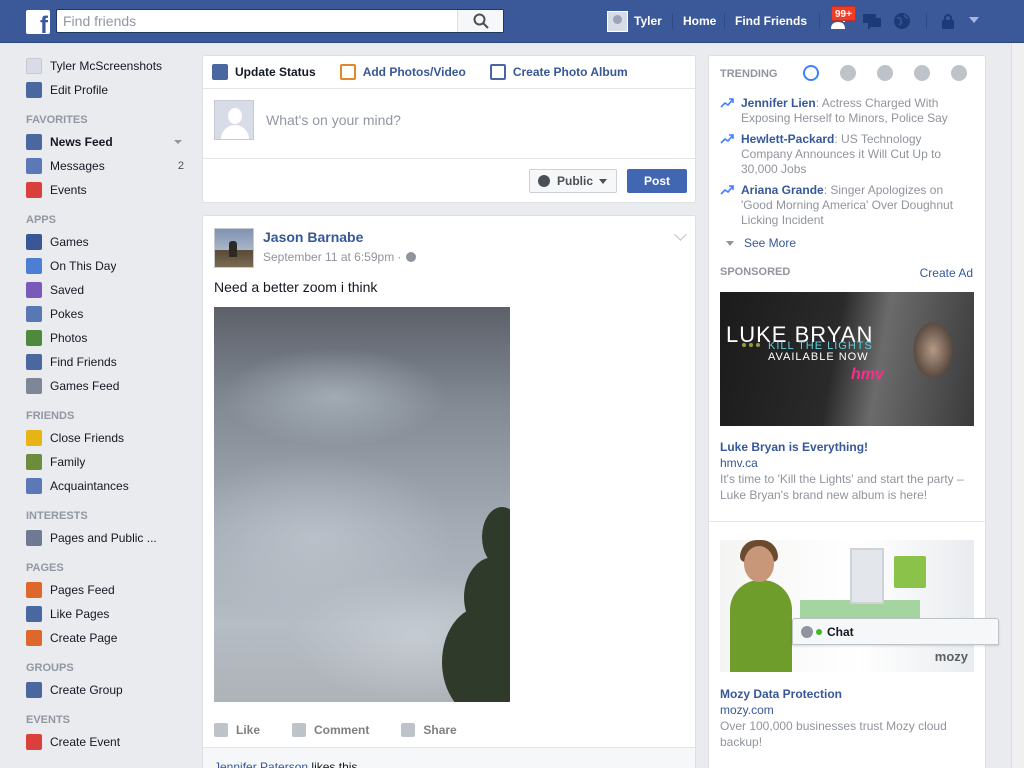  Describe the element at coordinates (109, 486) in the screenshot. I see `sidebar-item-acquaintances: Acquaintances` at that location.